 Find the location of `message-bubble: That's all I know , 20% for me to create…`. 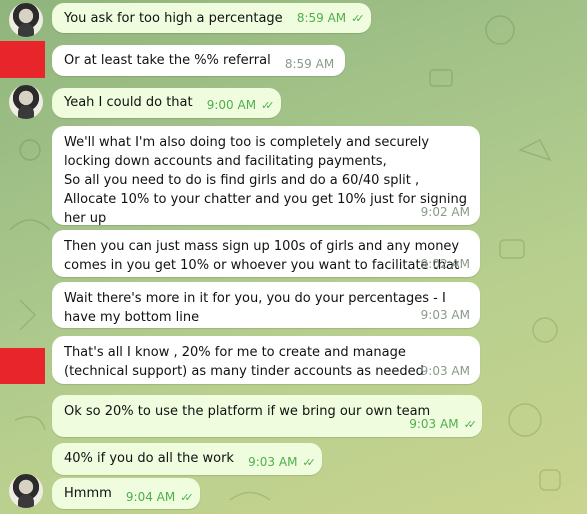

message-bubble: That's all I know , 20% for me to create… is located at coordinates (266, 360).